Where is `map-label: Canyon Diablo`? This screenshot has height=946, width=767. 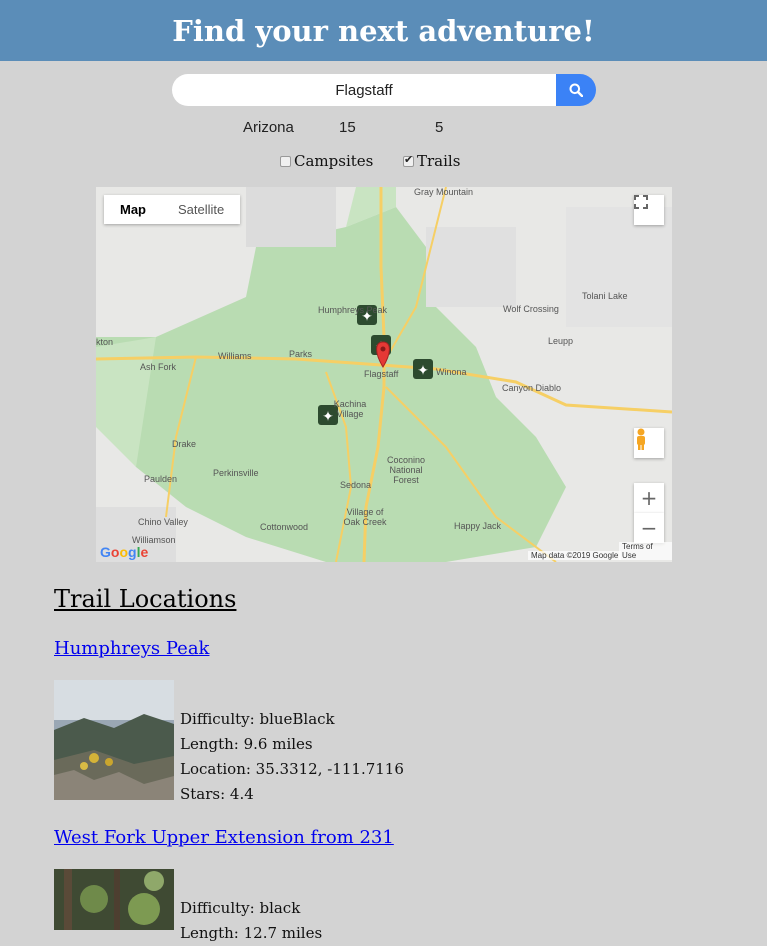 map-label: Canyon Diablo is located at coordinates (532, 388).